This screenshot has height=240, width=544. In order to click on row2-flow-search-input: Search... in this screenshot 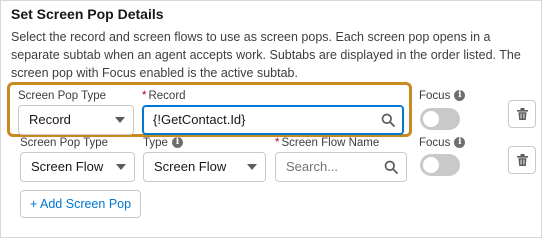, I will do `click(341, 167)`.